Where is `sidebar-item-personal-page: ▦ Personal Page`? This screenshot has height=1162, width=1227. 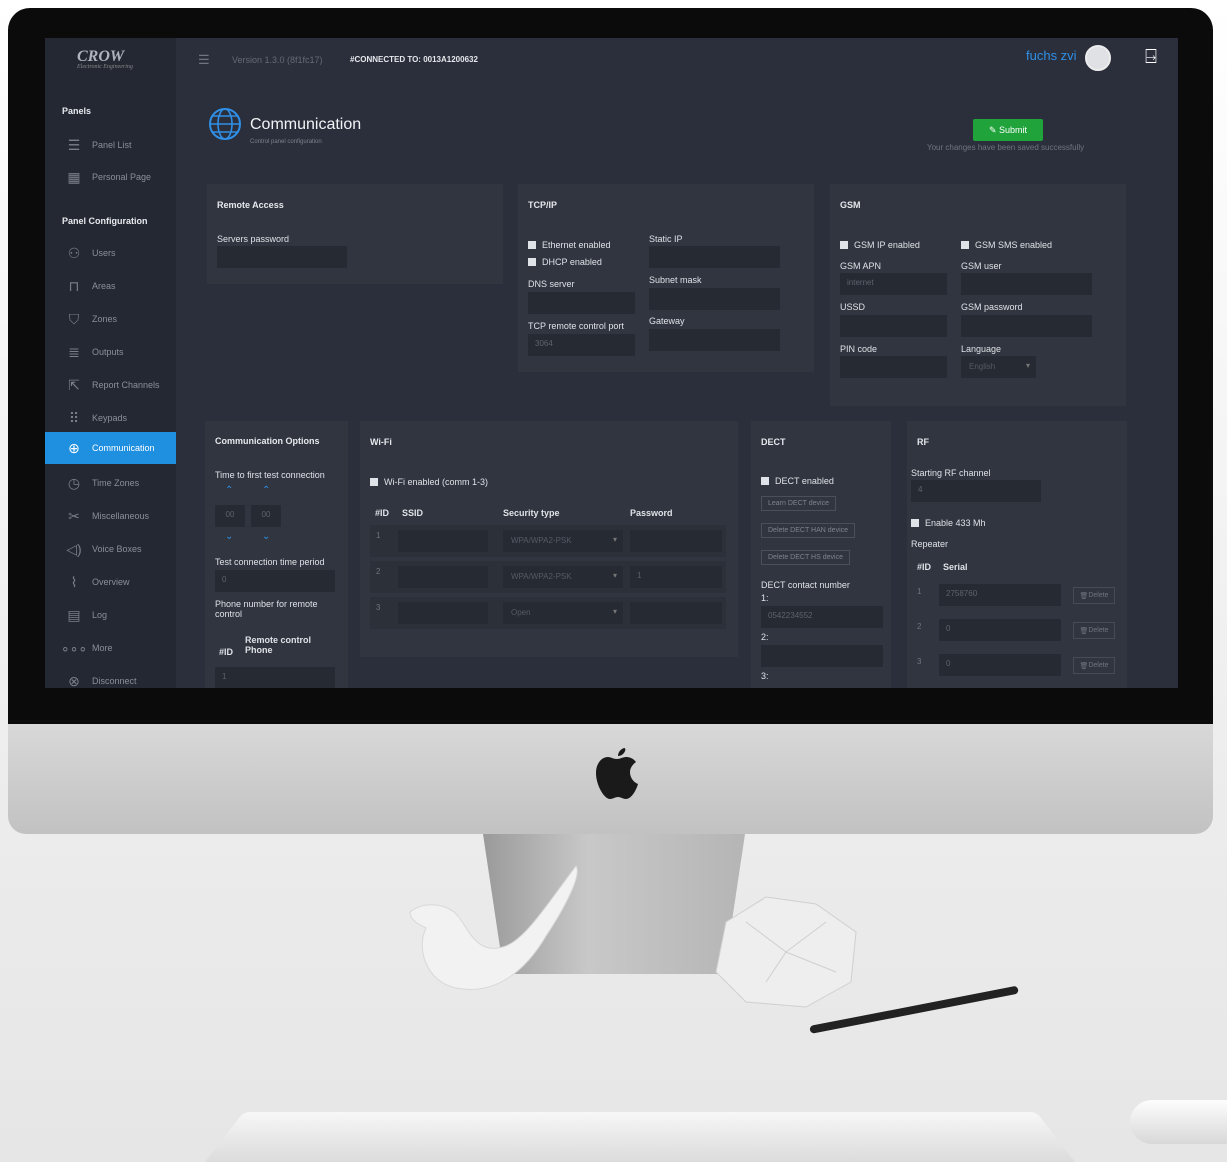 sidebar-item-personal-page: ▦ Personal Page is located at coordinates (110, 177).